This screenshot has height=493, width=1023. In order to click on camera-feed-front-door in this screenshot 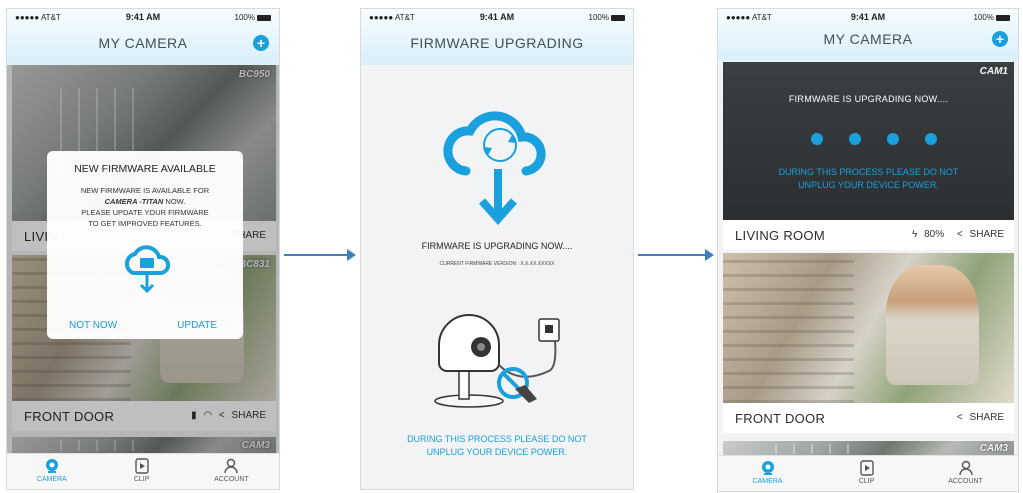, I will do `click(868, 328)`.